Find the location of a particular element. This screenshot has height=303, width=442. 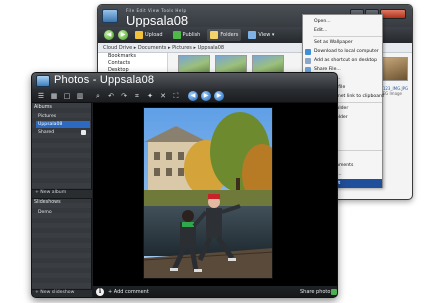

upload-label: Upload is located at coordinates (154, 35).